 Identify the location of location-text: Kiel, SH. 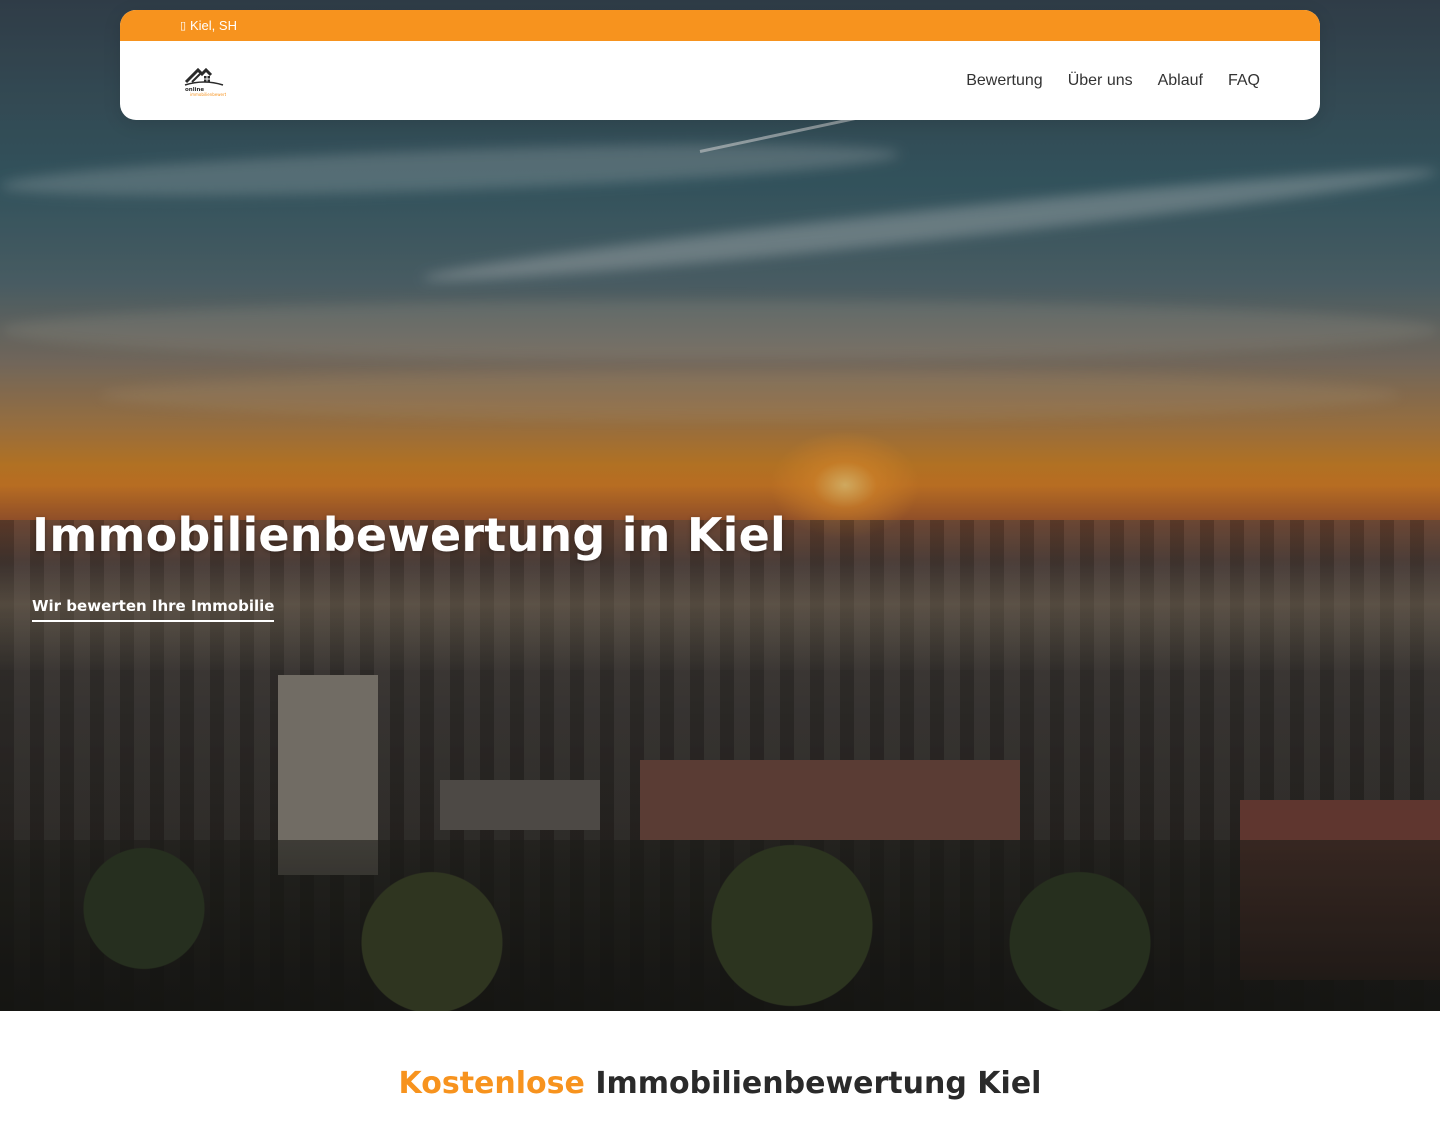
(213, 25).